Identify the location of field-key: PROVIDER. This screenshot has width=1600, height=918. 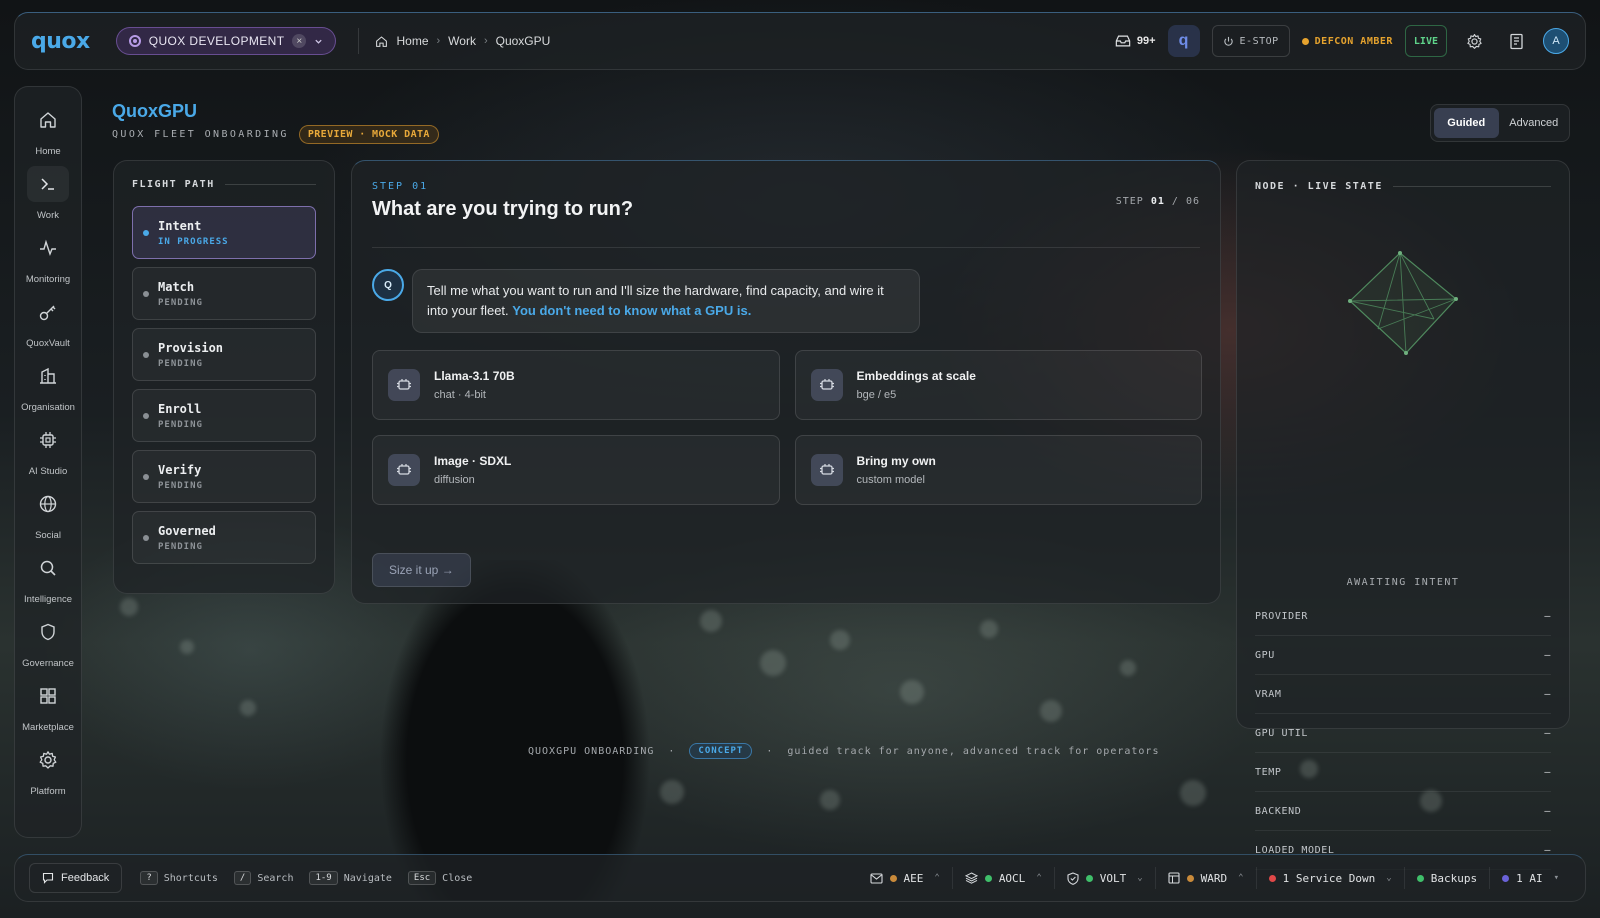
(1281, 616).